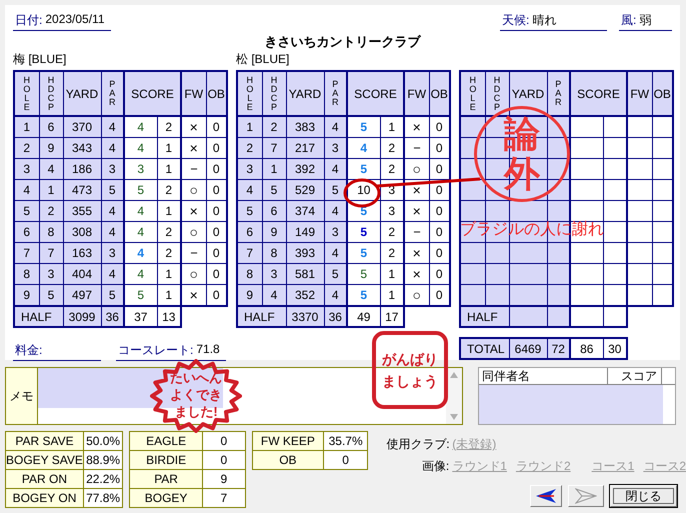 The height and width of the screenshot is (513, 686). Describe the element at coordinates (166, 460) in the screenshot. I see `stat-label: BIRDIE` at that location.